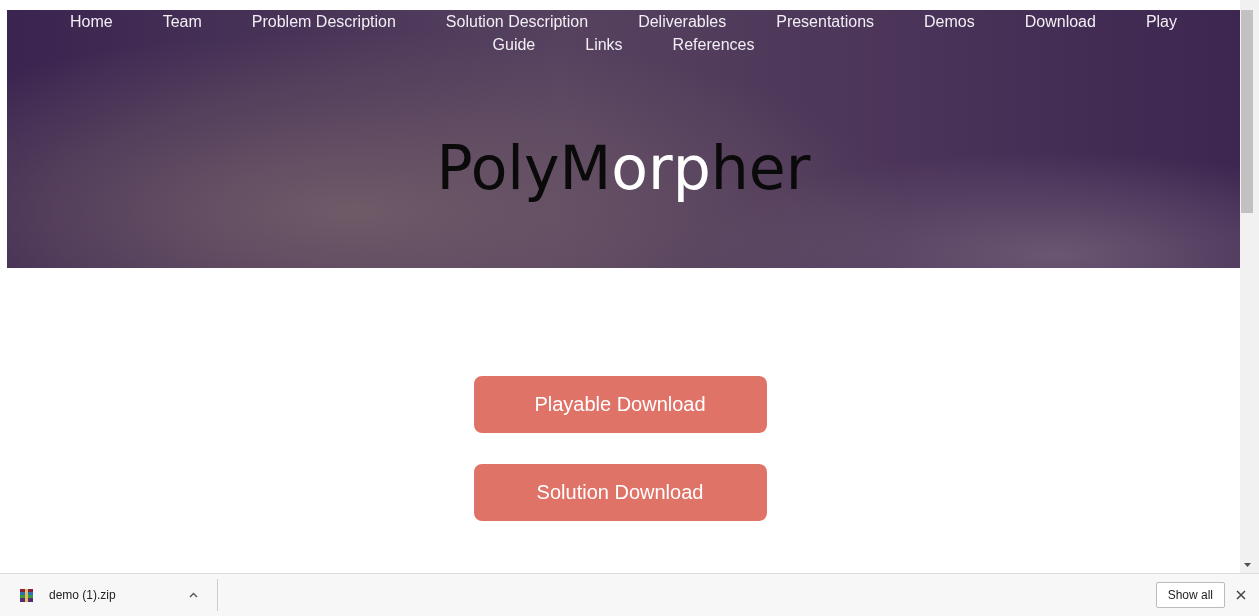 The width and height of the screenshot is (1259, 616). I want to click on download-filename: demo (1).zip, so click(82, 595).